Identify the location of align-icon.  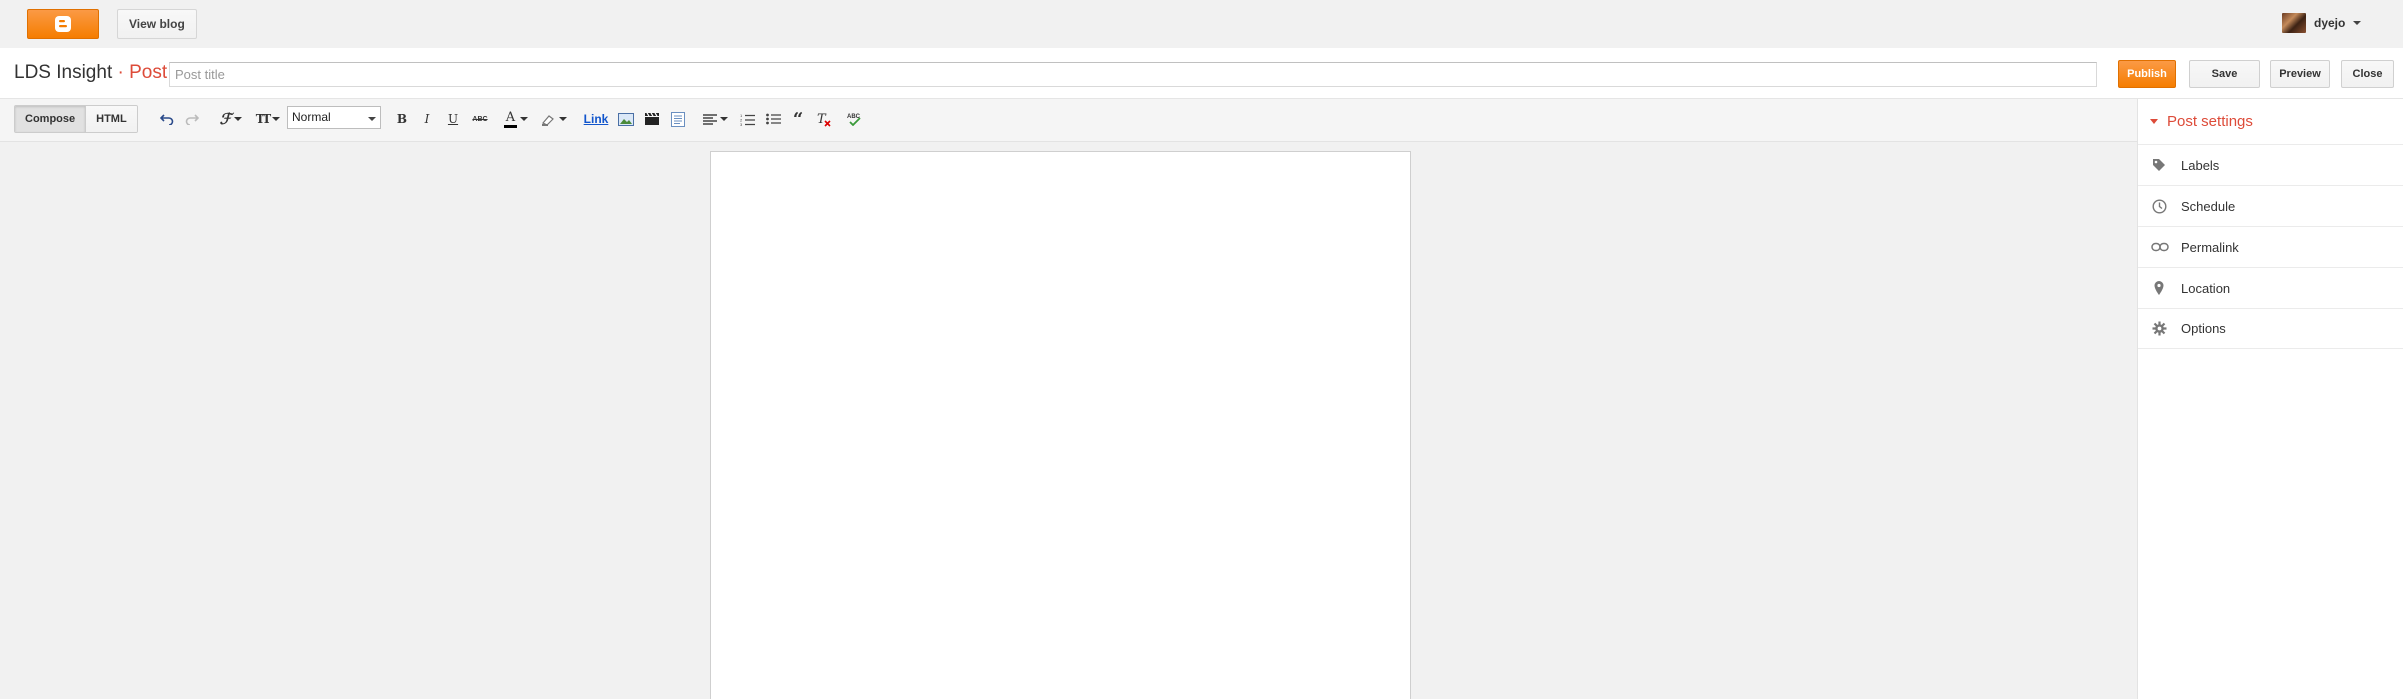
(709, 119).